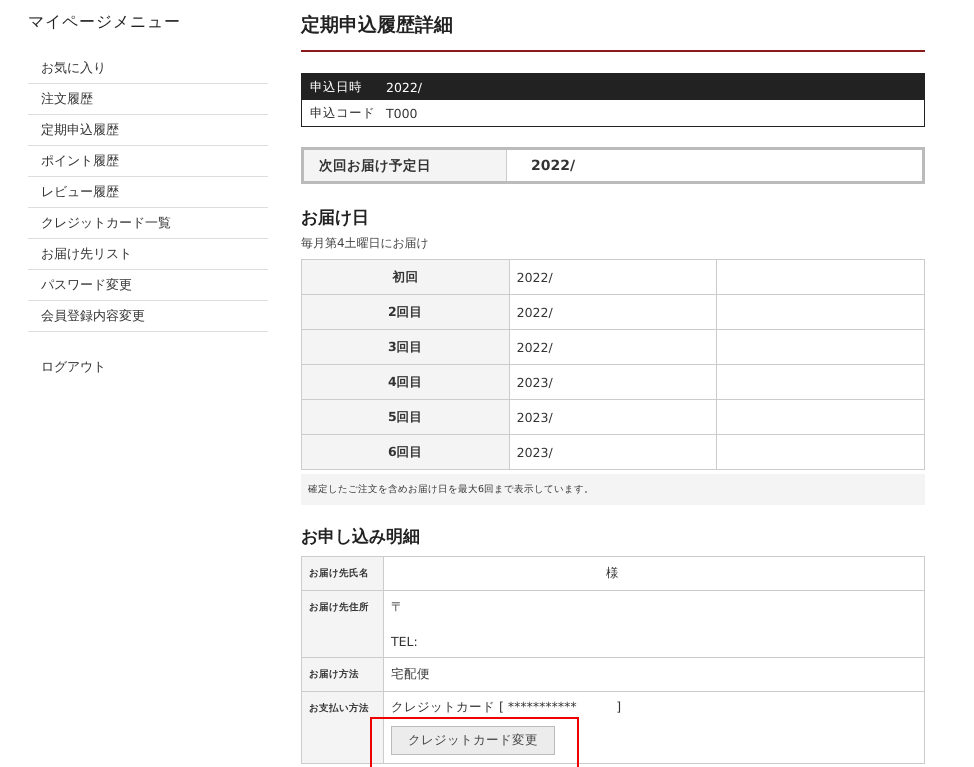 Image resolution: width=974 pixels, height=767 pixels. Describe the element at coordinates (343, 675) in the screenshot. I see `detail-label-cell: お届け方法` at that location.